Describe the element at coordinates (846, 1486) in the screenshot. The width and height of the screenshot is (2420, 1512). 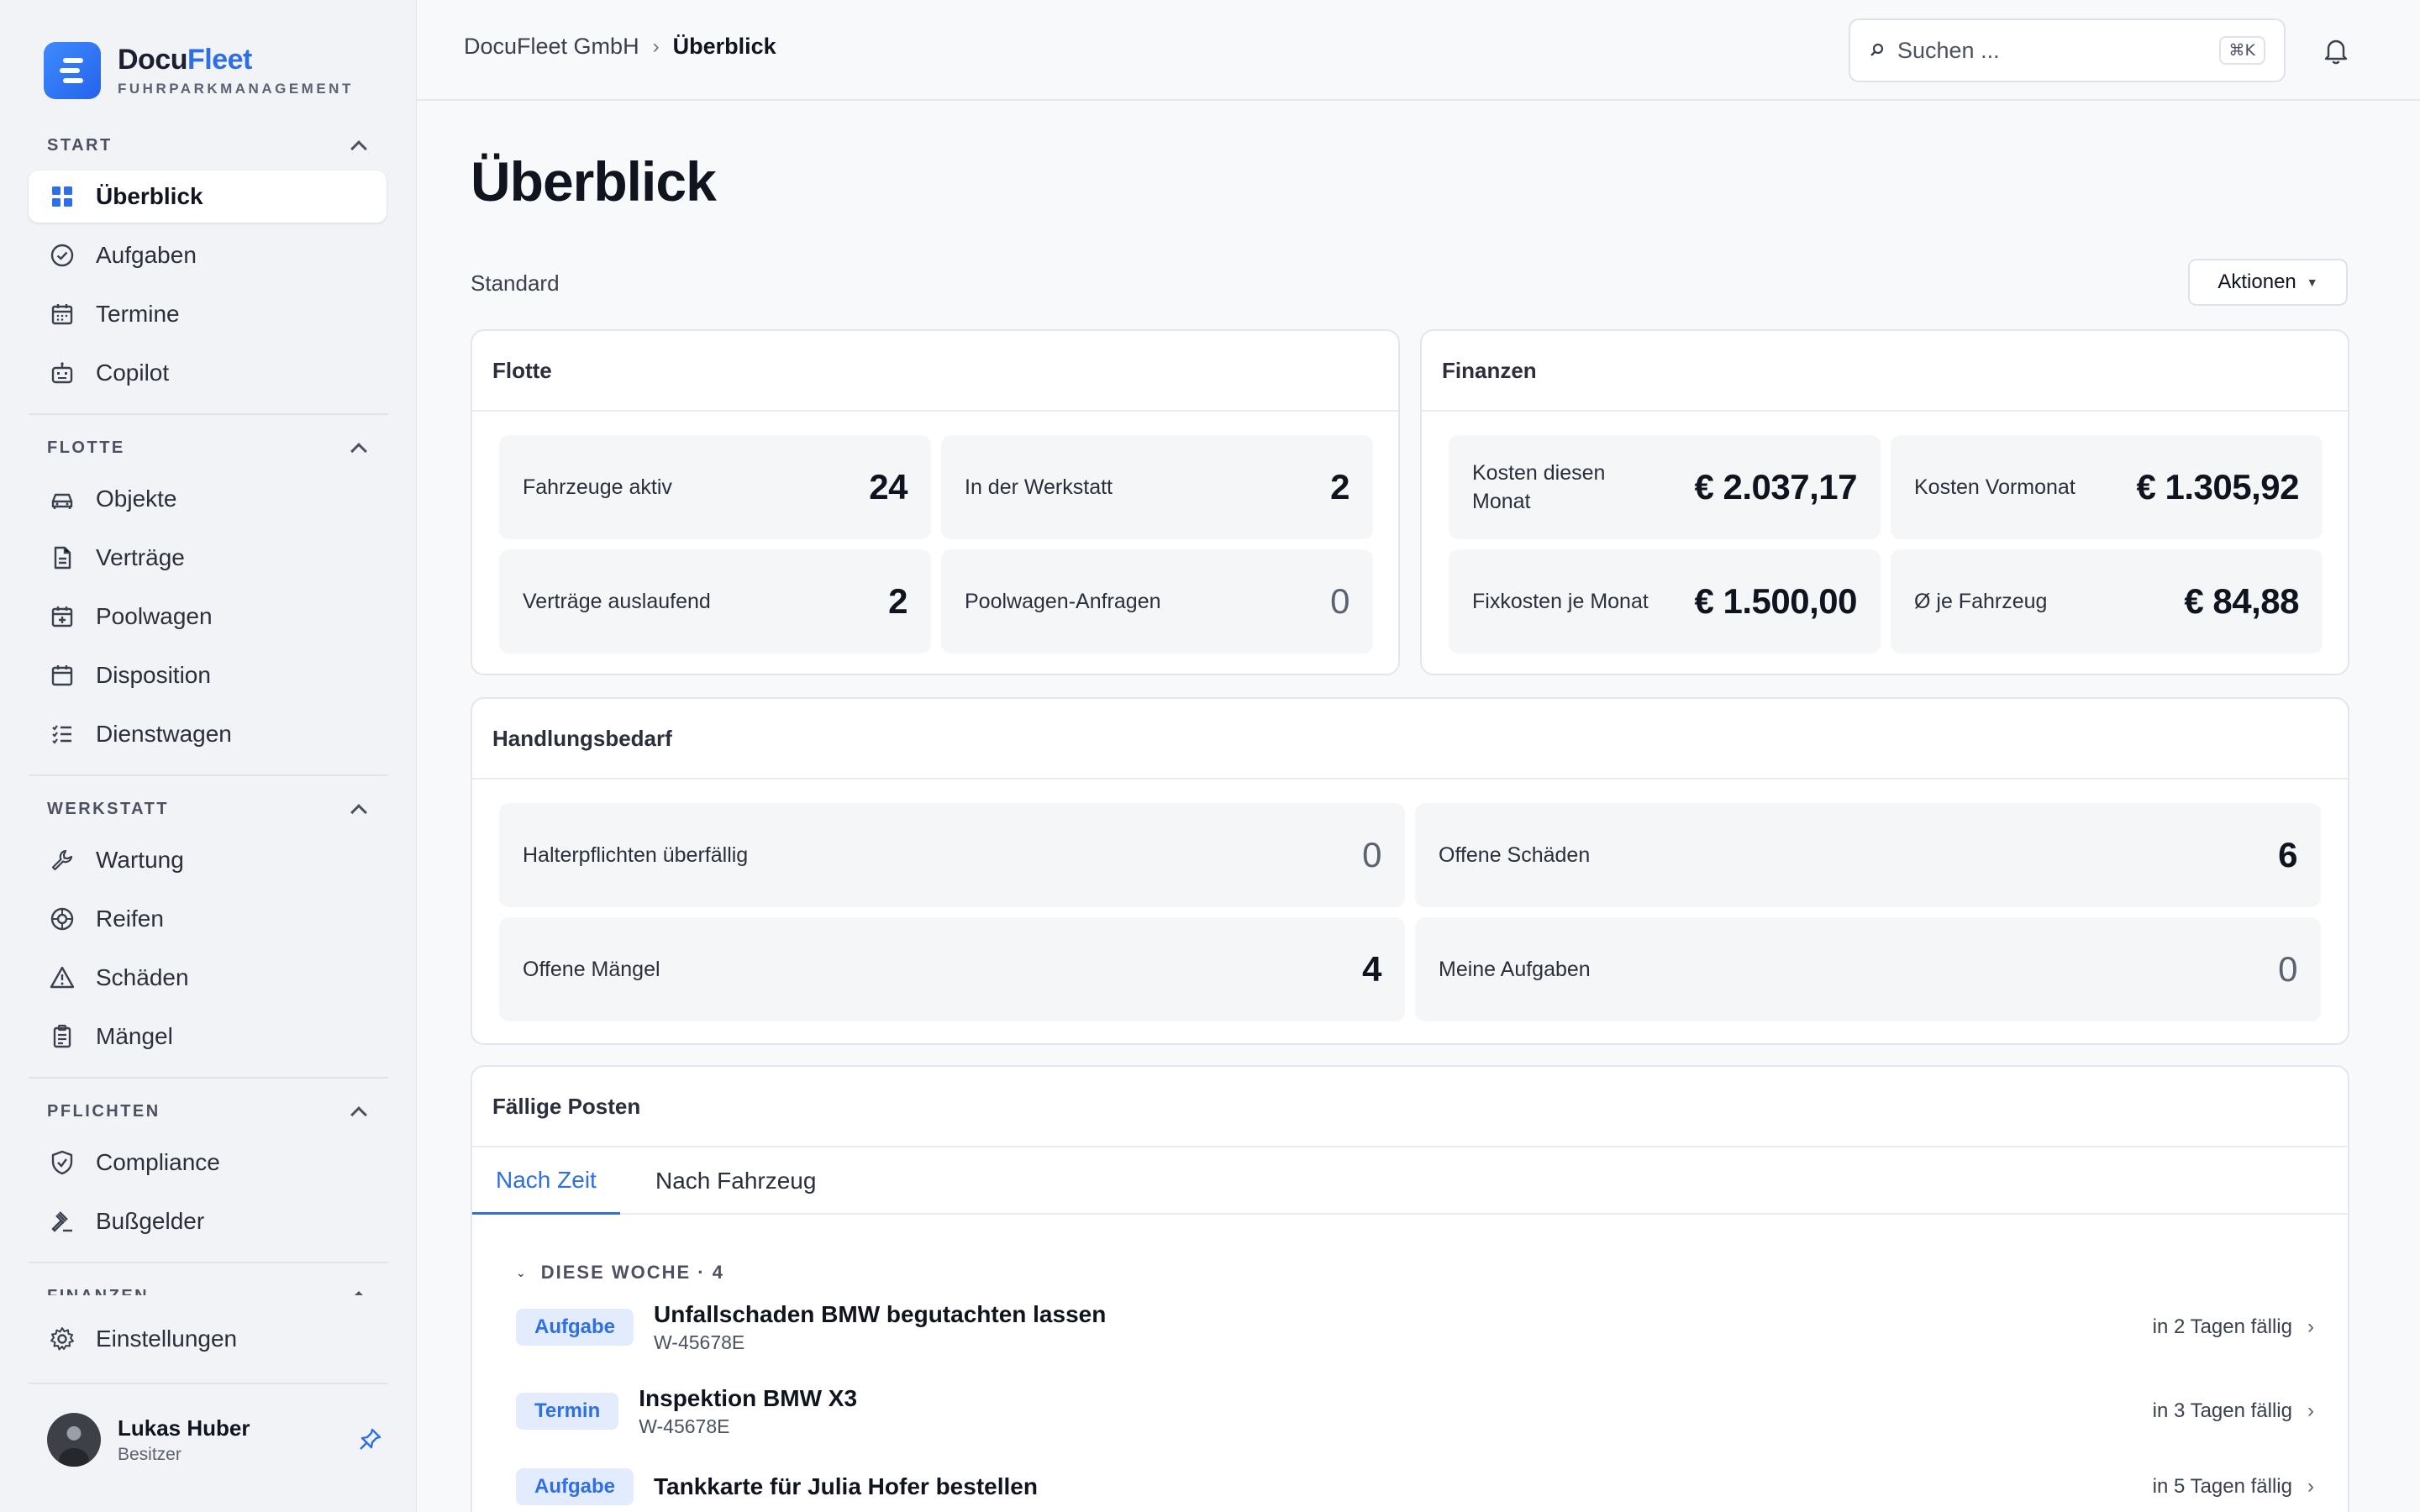
I see `item-title: Tankkarte für Julia Hofer bestellen` at that location.